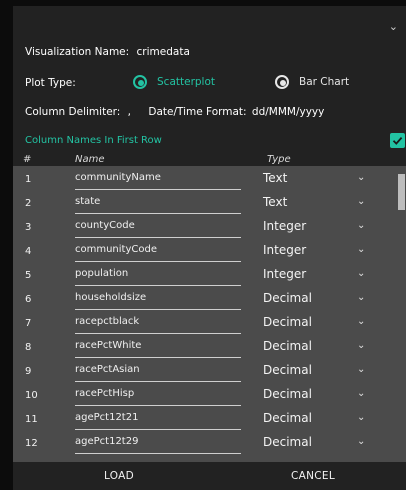  I want to click on viz-name-value: crimedata, so click(163, 52).